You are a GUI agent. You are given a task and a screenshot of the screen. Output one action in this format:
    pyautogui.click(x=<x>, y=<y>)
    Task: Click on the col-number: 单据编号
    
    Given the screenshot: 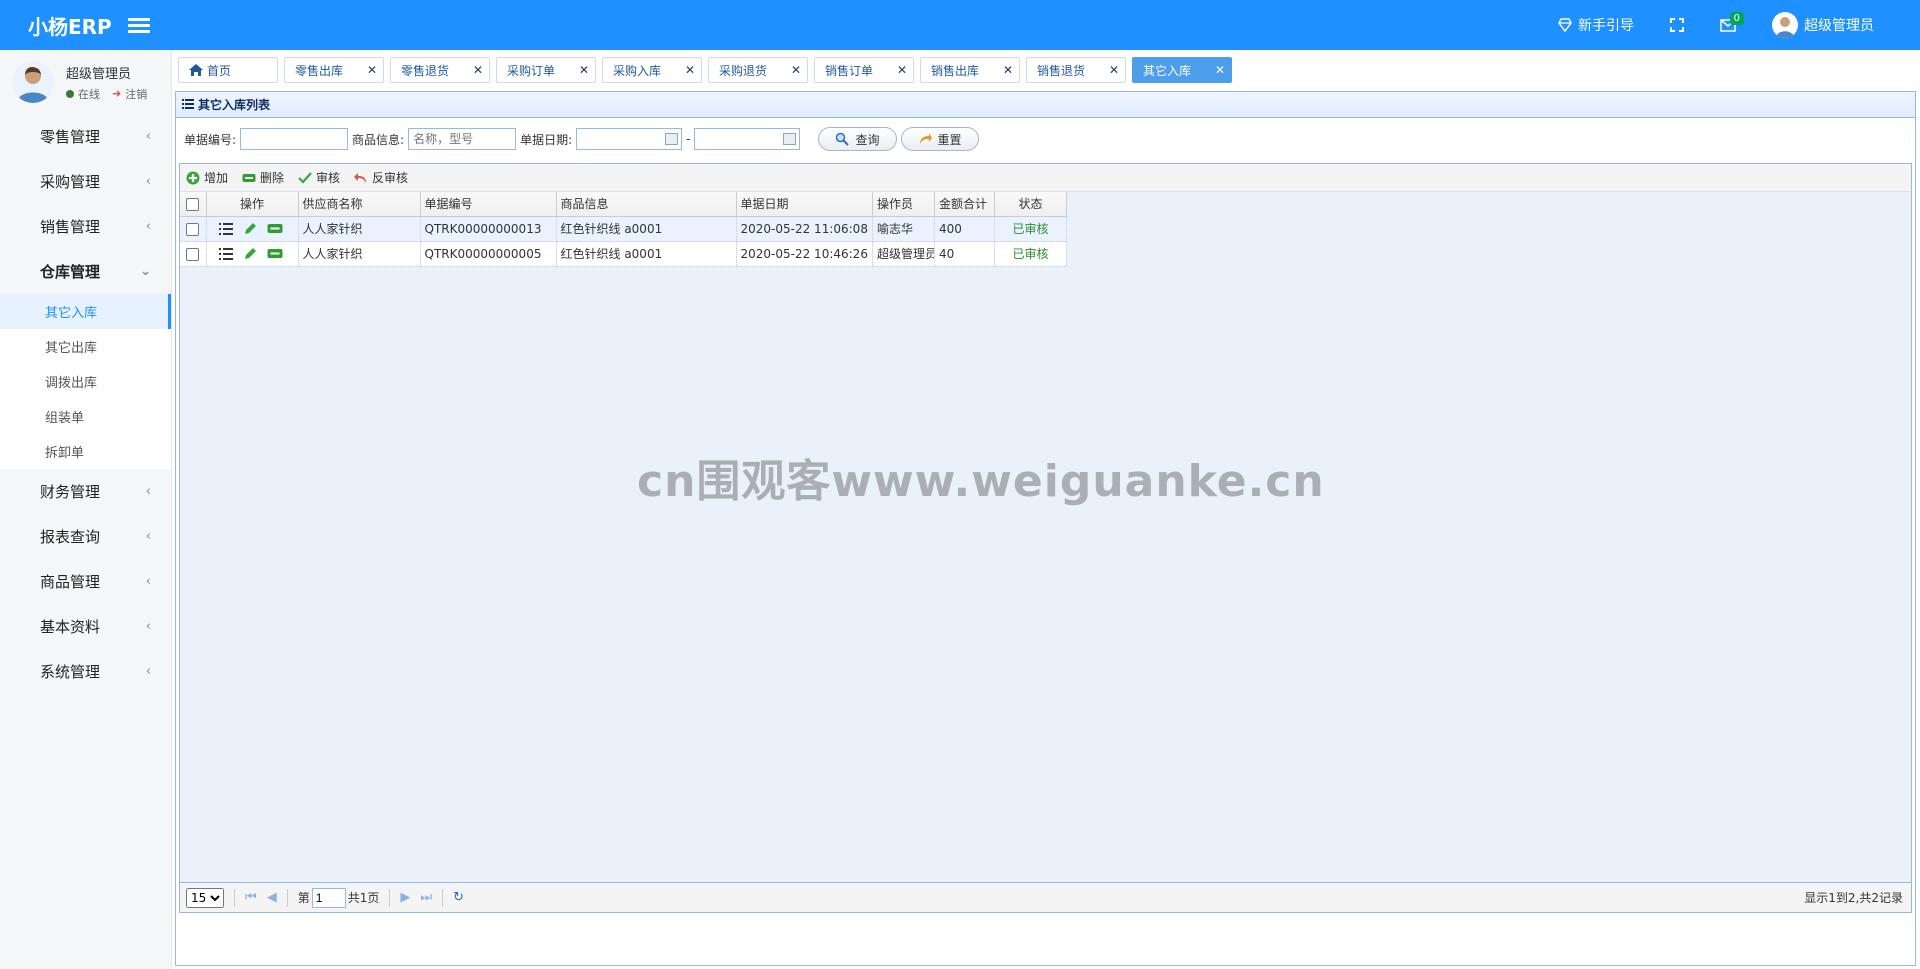 What is the action you would take?
    pyautogui.click(x=488, y=204)
    